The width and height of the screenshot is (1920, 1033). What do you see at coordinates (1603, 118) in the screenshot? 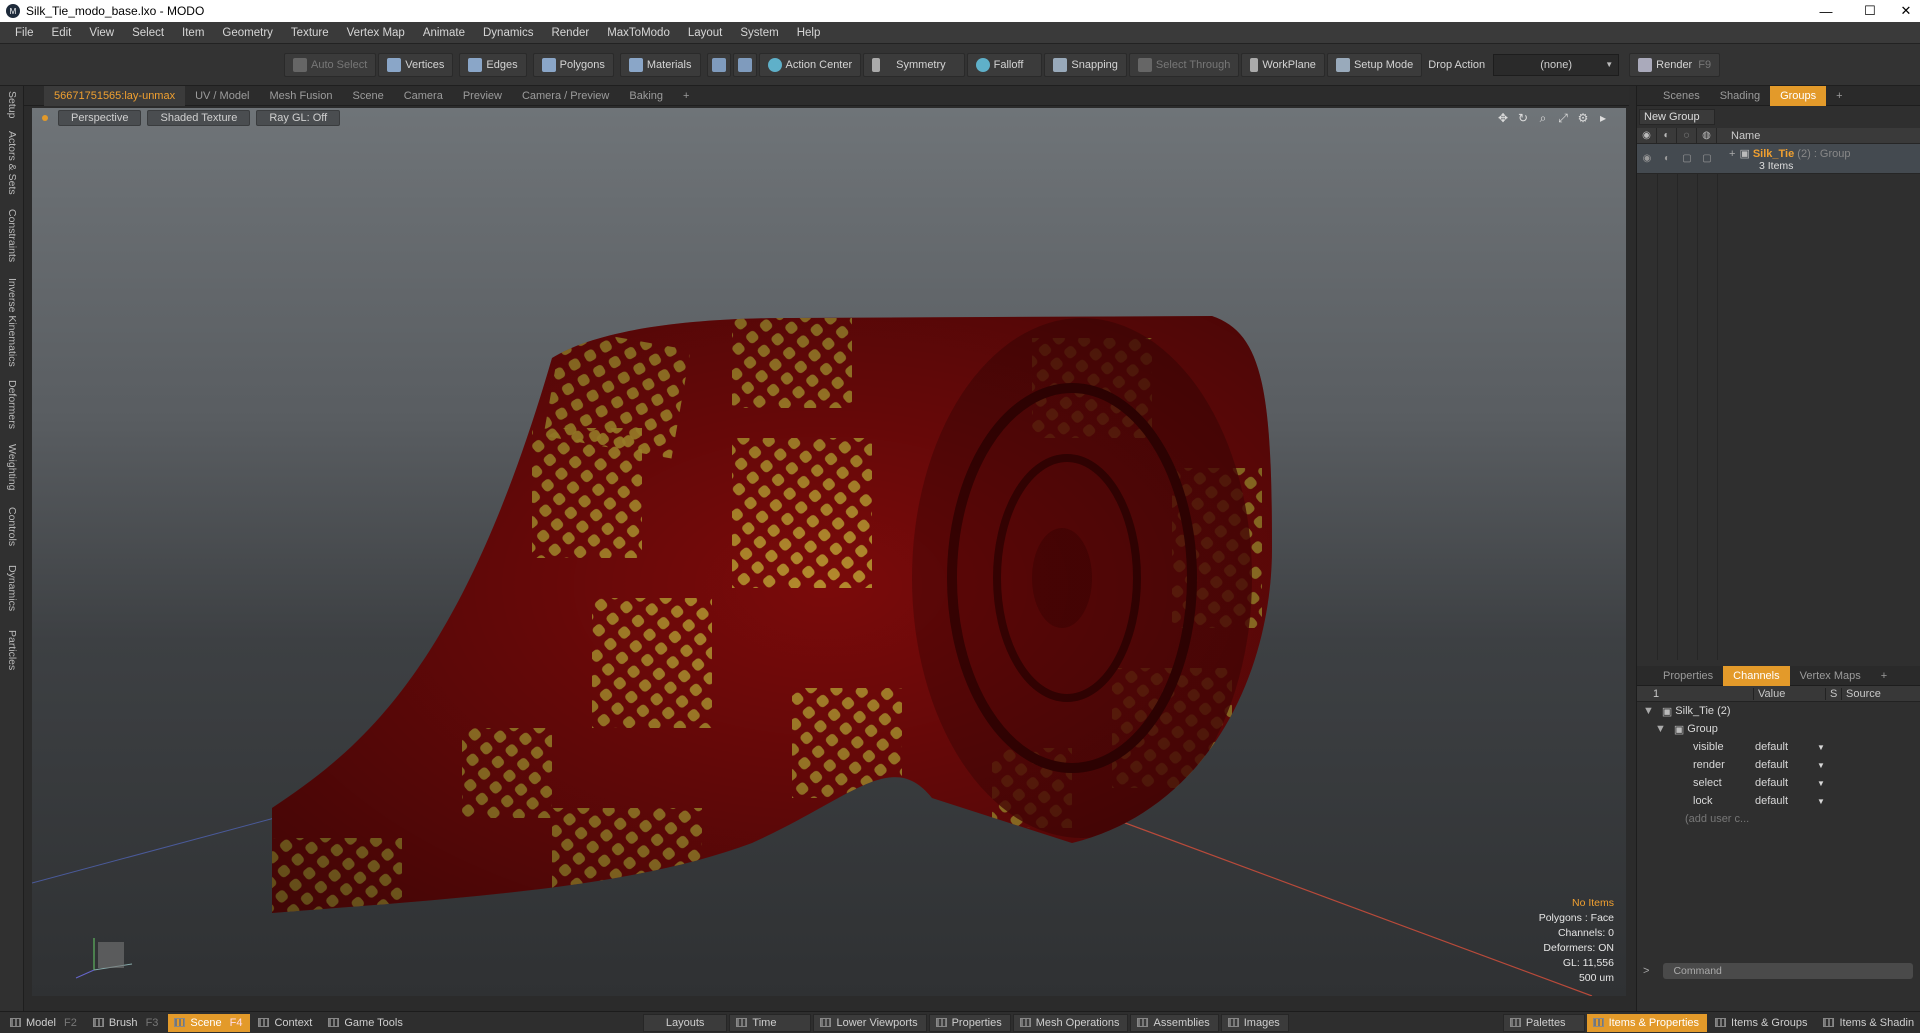
I see `viewport-expand-icon: ▸` at bounding box center [1603, 118].